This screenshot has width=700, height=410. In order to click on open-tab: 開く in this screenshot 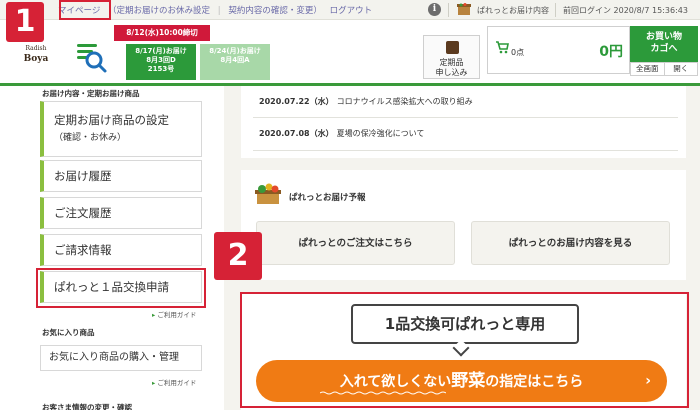, I will do `click(681, 69)`.